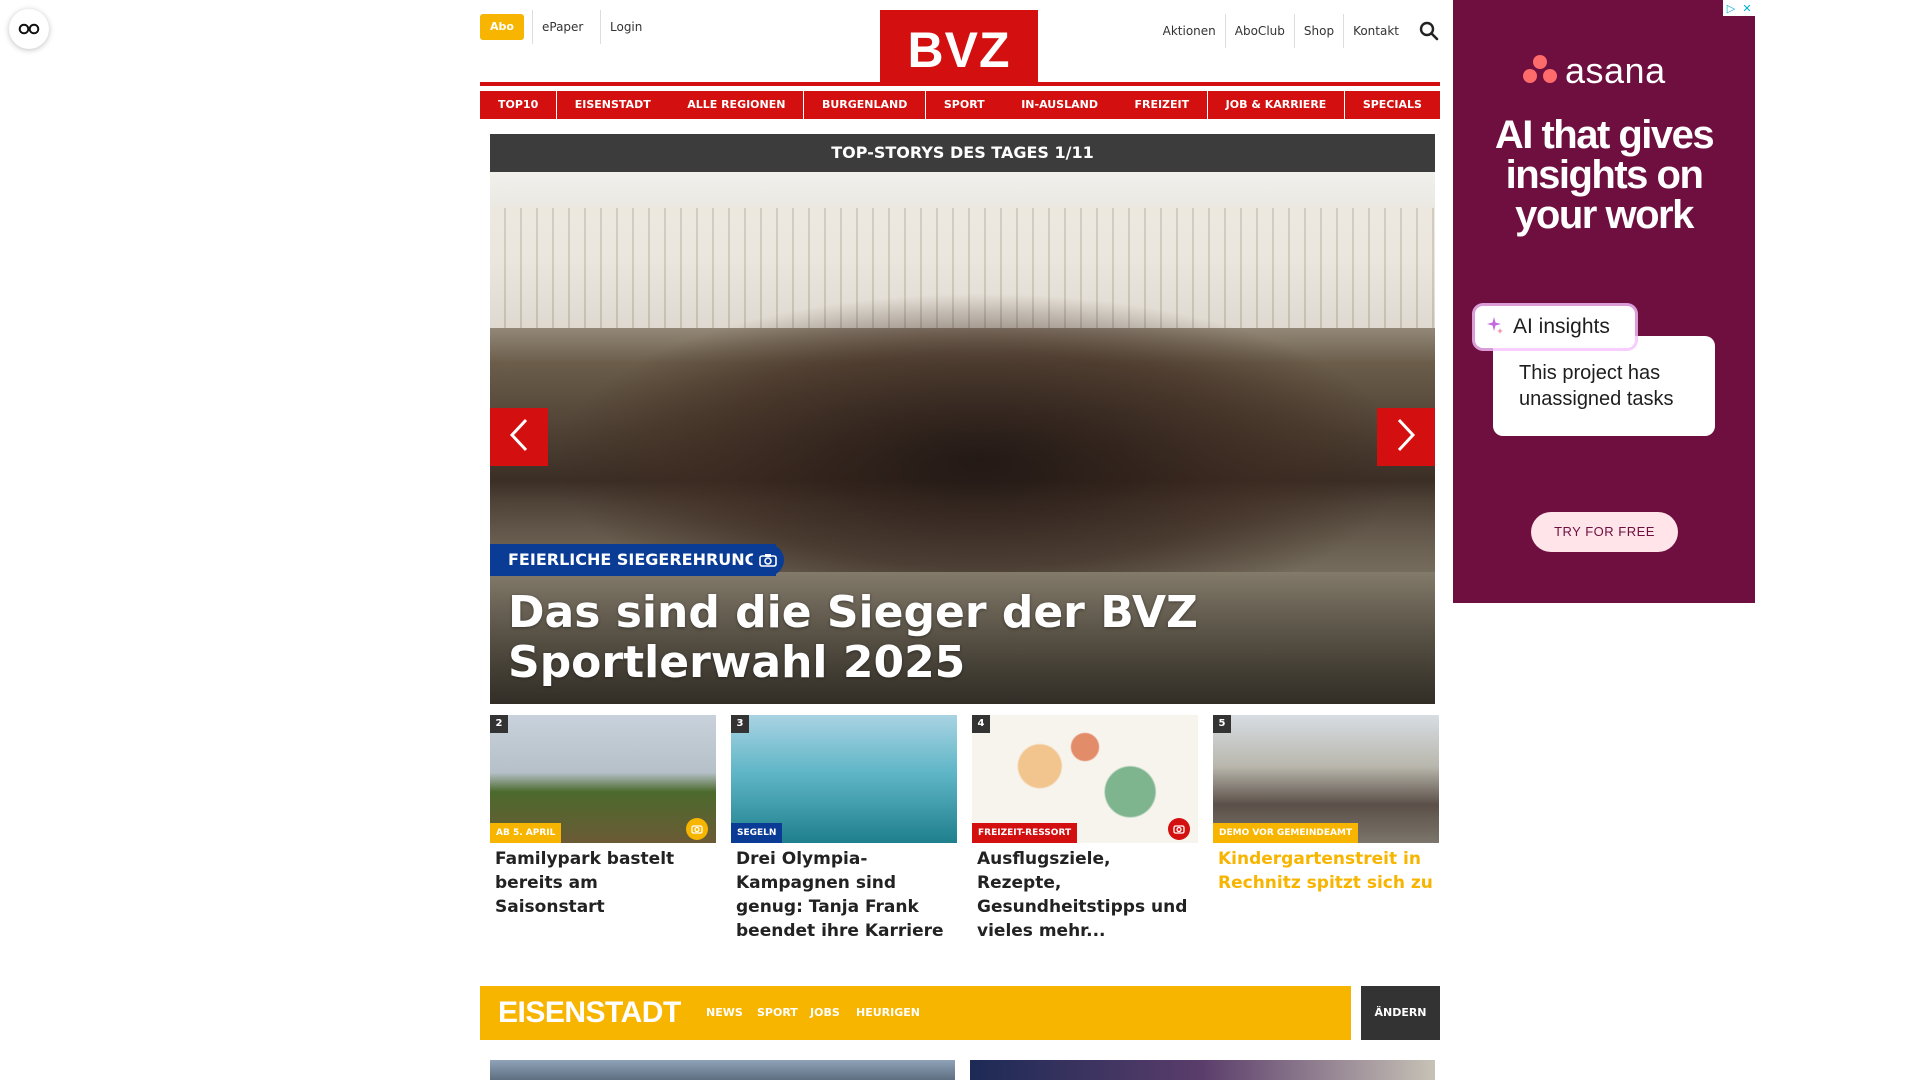 The image size is (1920, 1080). I want to click on nav-item-sport: SPORT, so click(964, 105).